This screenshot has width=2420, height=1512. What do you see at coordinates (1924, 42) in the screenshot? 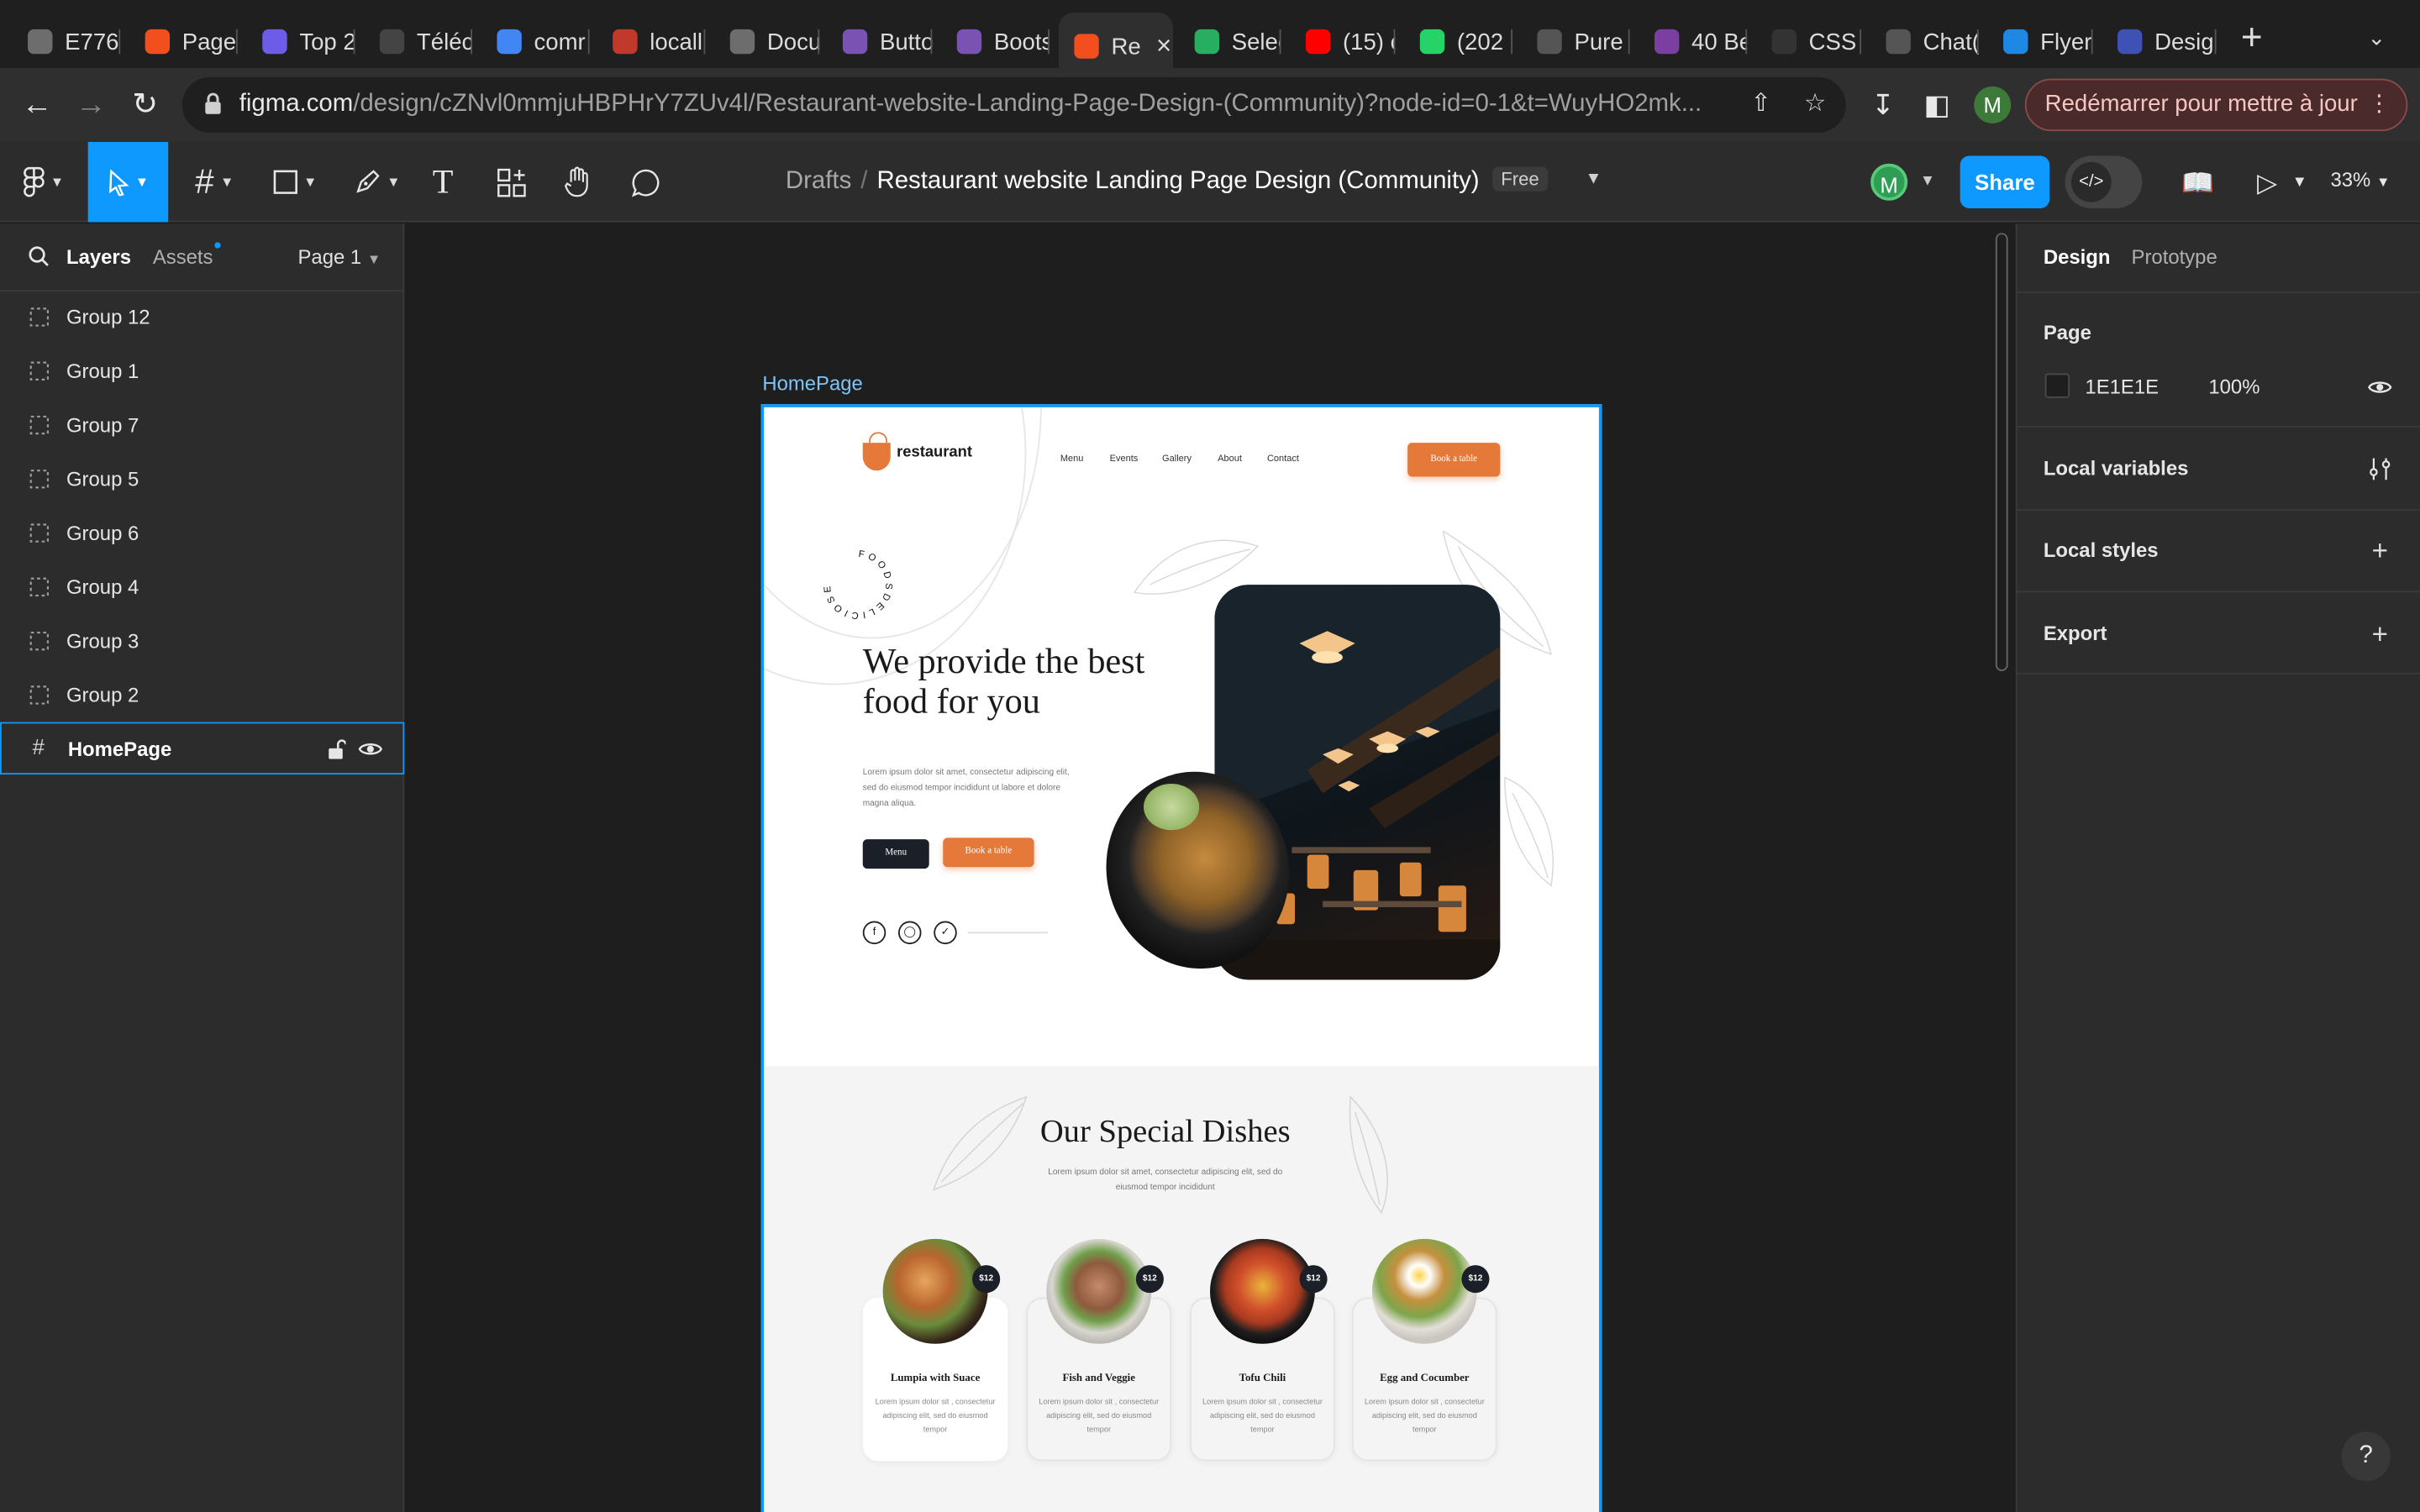
I see `browser-tab: Chat(` at bounding box center [1924, 42].